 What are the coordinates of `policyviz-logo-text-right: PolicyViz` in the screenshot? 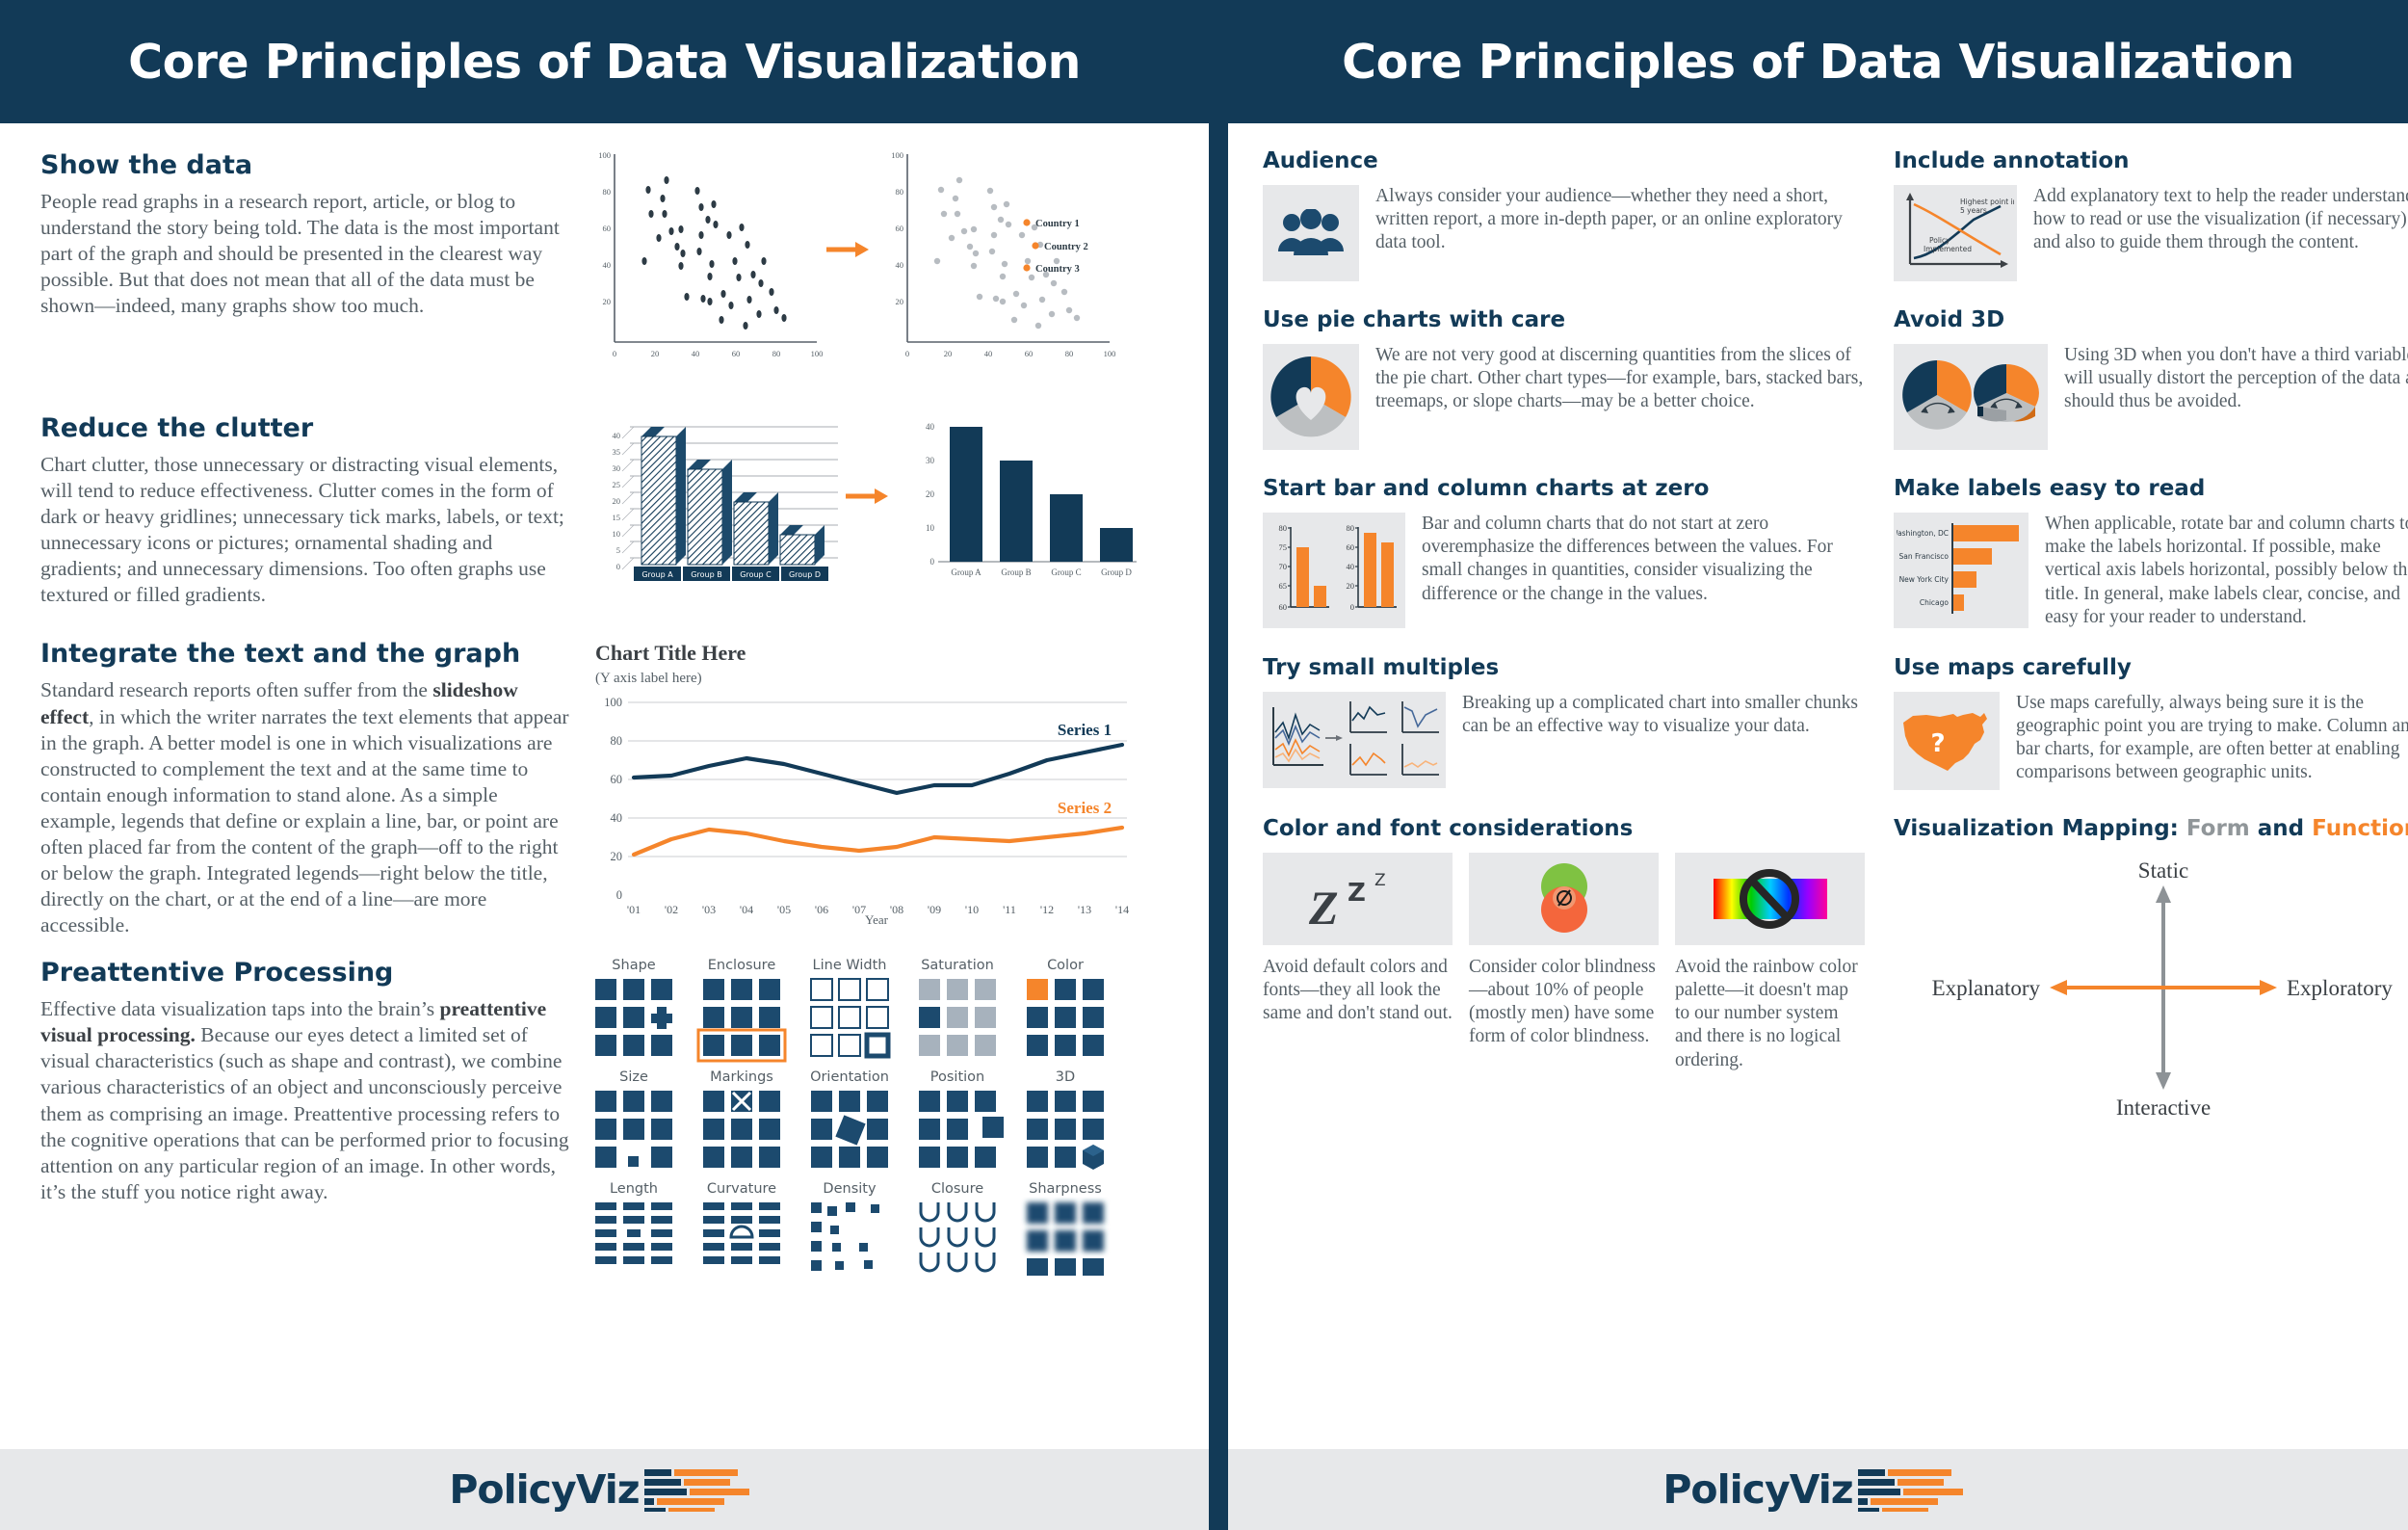 It's located at (1757, 1489).